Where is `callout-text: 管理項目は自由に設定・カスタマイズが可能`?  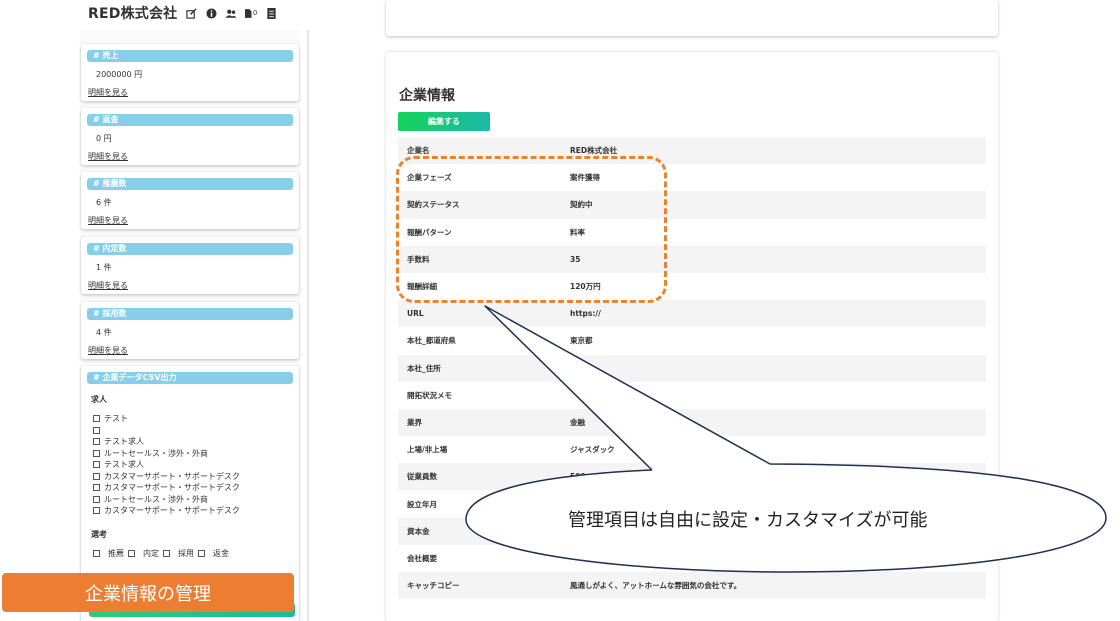 callout-text: 管理項目は自由に設定・カスタマイズが可能 is located at coordinates (748, 520).